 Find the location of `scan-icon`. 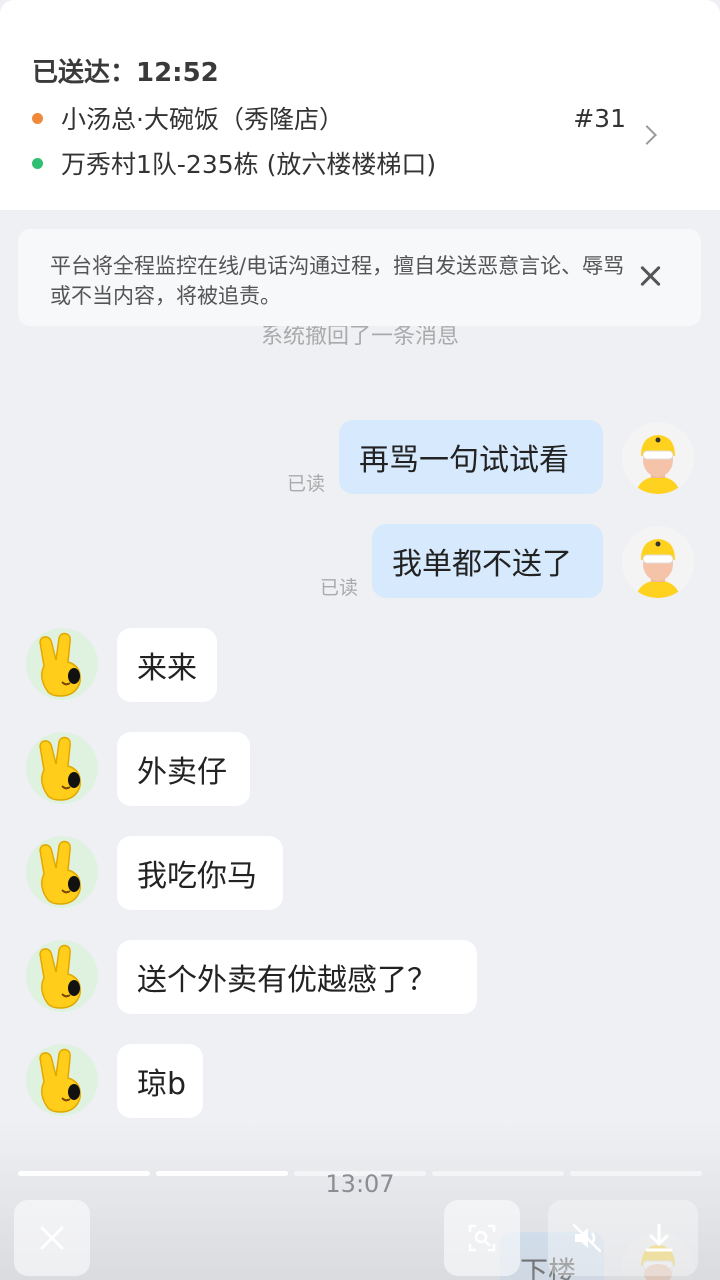

scan-icon is located at coordinates (482, 1238).